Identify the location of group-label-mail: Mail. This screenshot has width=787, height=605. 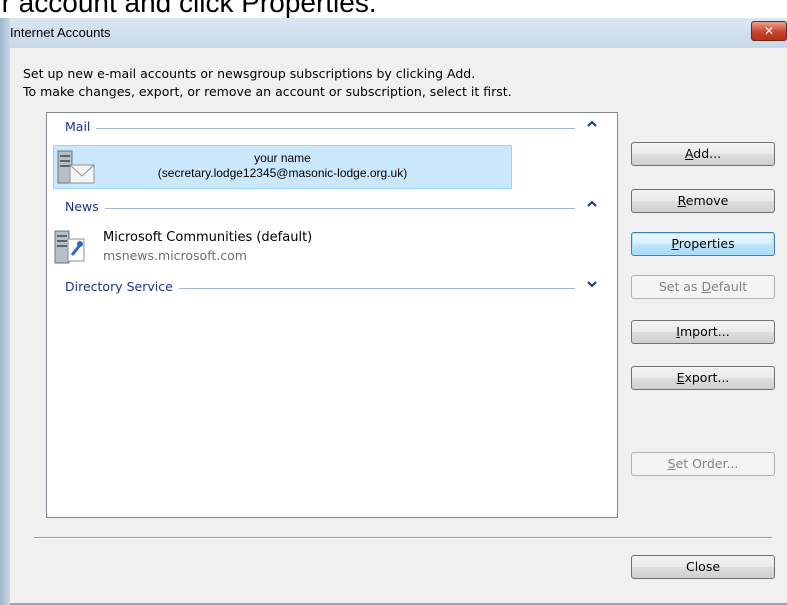
(81, 126).